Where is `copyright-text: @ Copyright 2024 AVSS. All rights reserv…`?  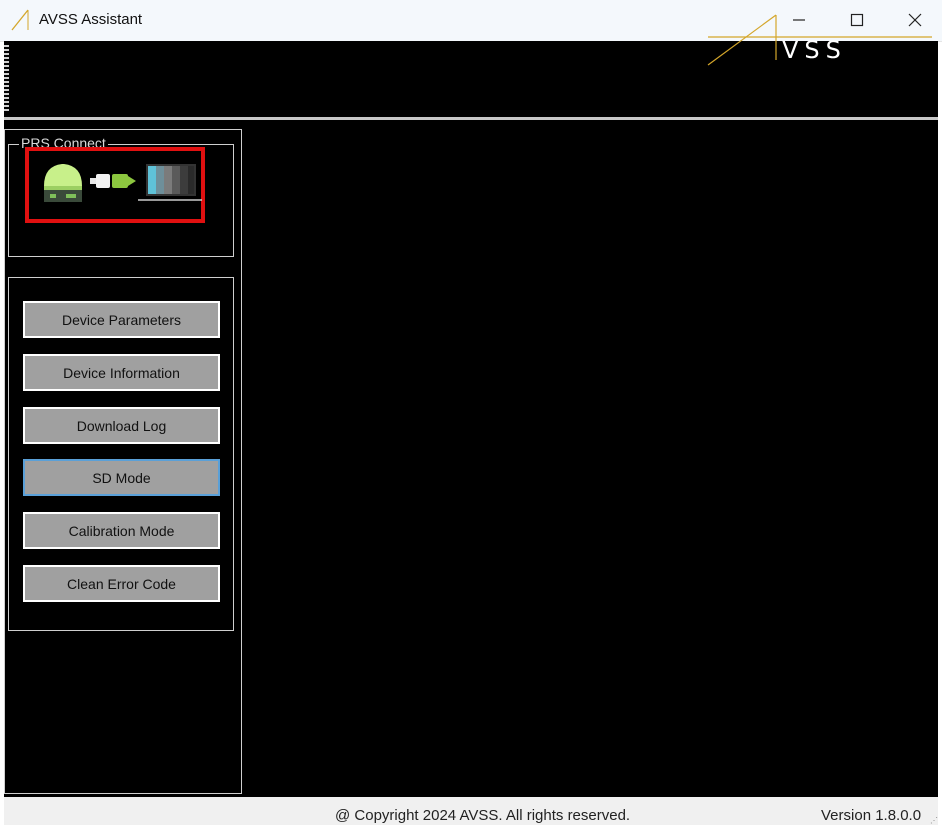 copyright-text: @ Copyright 2024 AVSS. All rights reserv… is located at coordinates (483, 815).